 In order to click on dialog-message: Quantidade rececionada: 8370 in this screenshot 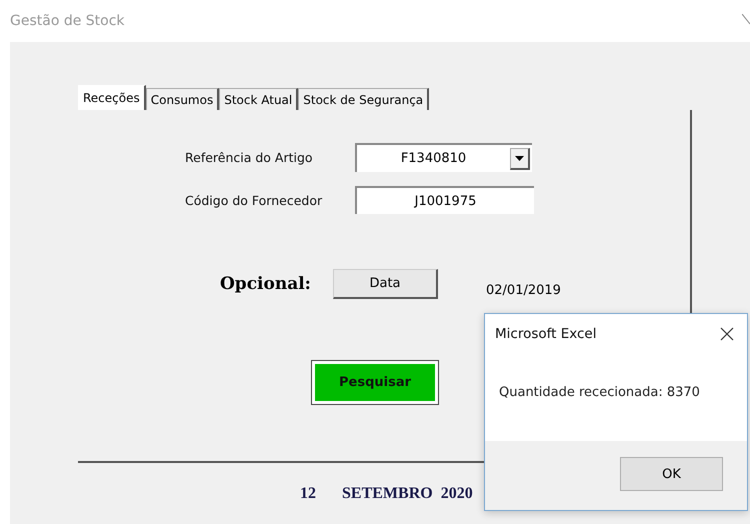, I will do `click(600, 392)`.